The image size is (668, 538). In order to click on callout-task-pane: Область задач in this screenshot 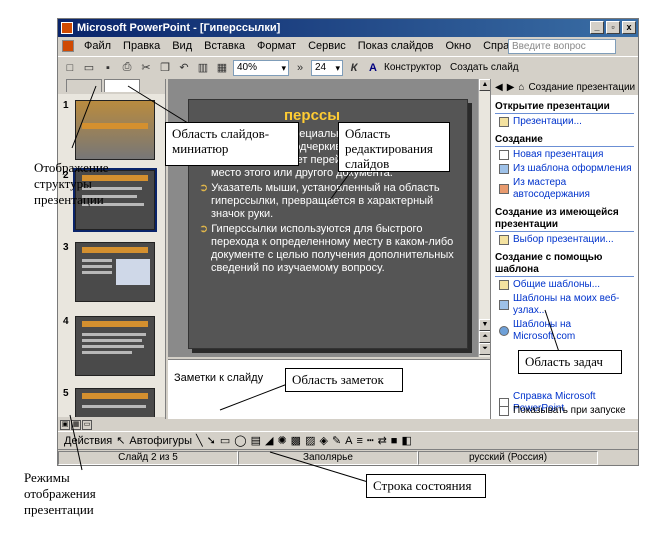, I will do `click(570, 362)`.